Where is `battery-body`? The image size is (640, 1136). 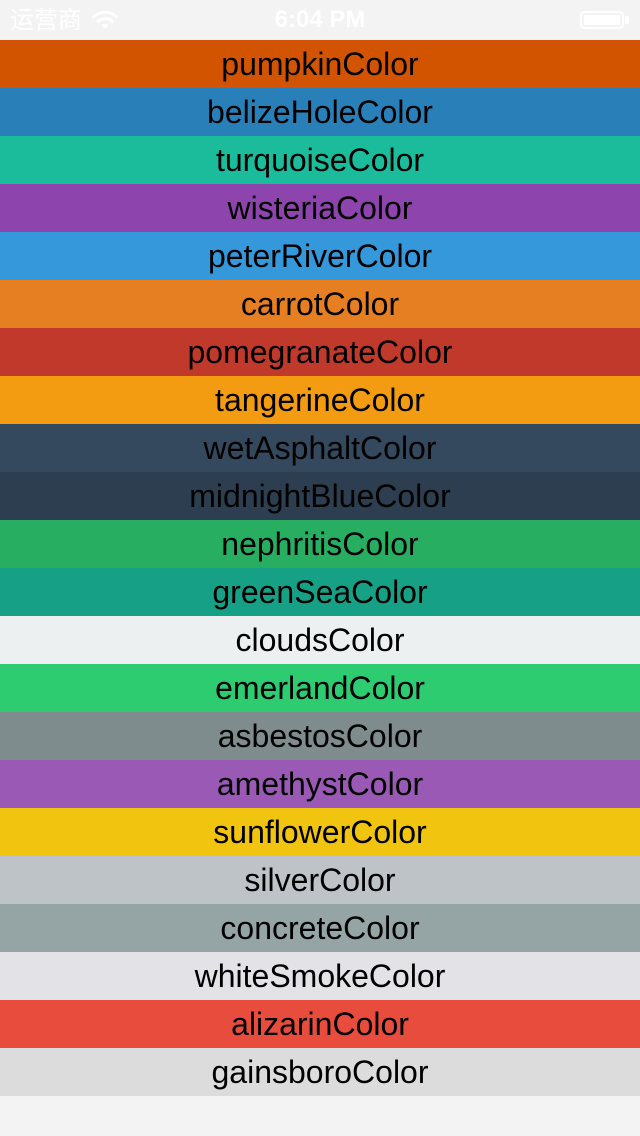 battery-body is located at coordinates (602, 20).